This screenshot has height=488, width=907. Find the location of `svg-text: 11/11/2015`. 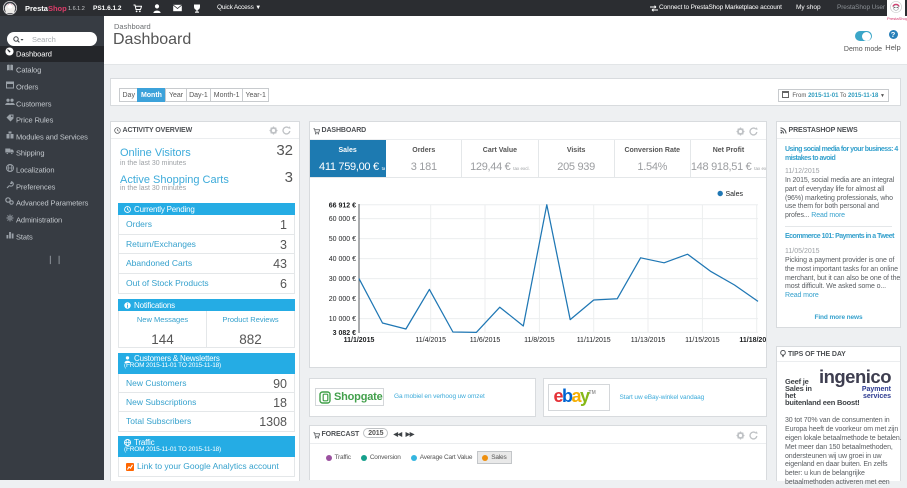

svg-text: 11/11/2015 is located at coordinates (594, 340).